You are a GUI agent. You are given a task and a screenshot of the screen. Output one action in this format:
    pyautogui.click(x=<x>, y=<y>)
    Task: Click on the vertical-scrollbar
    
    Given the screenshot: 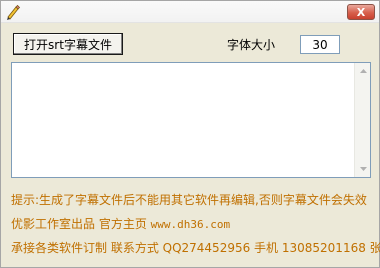 What is the action you would take?
    pyautogui.click(x=362, y=120)
    